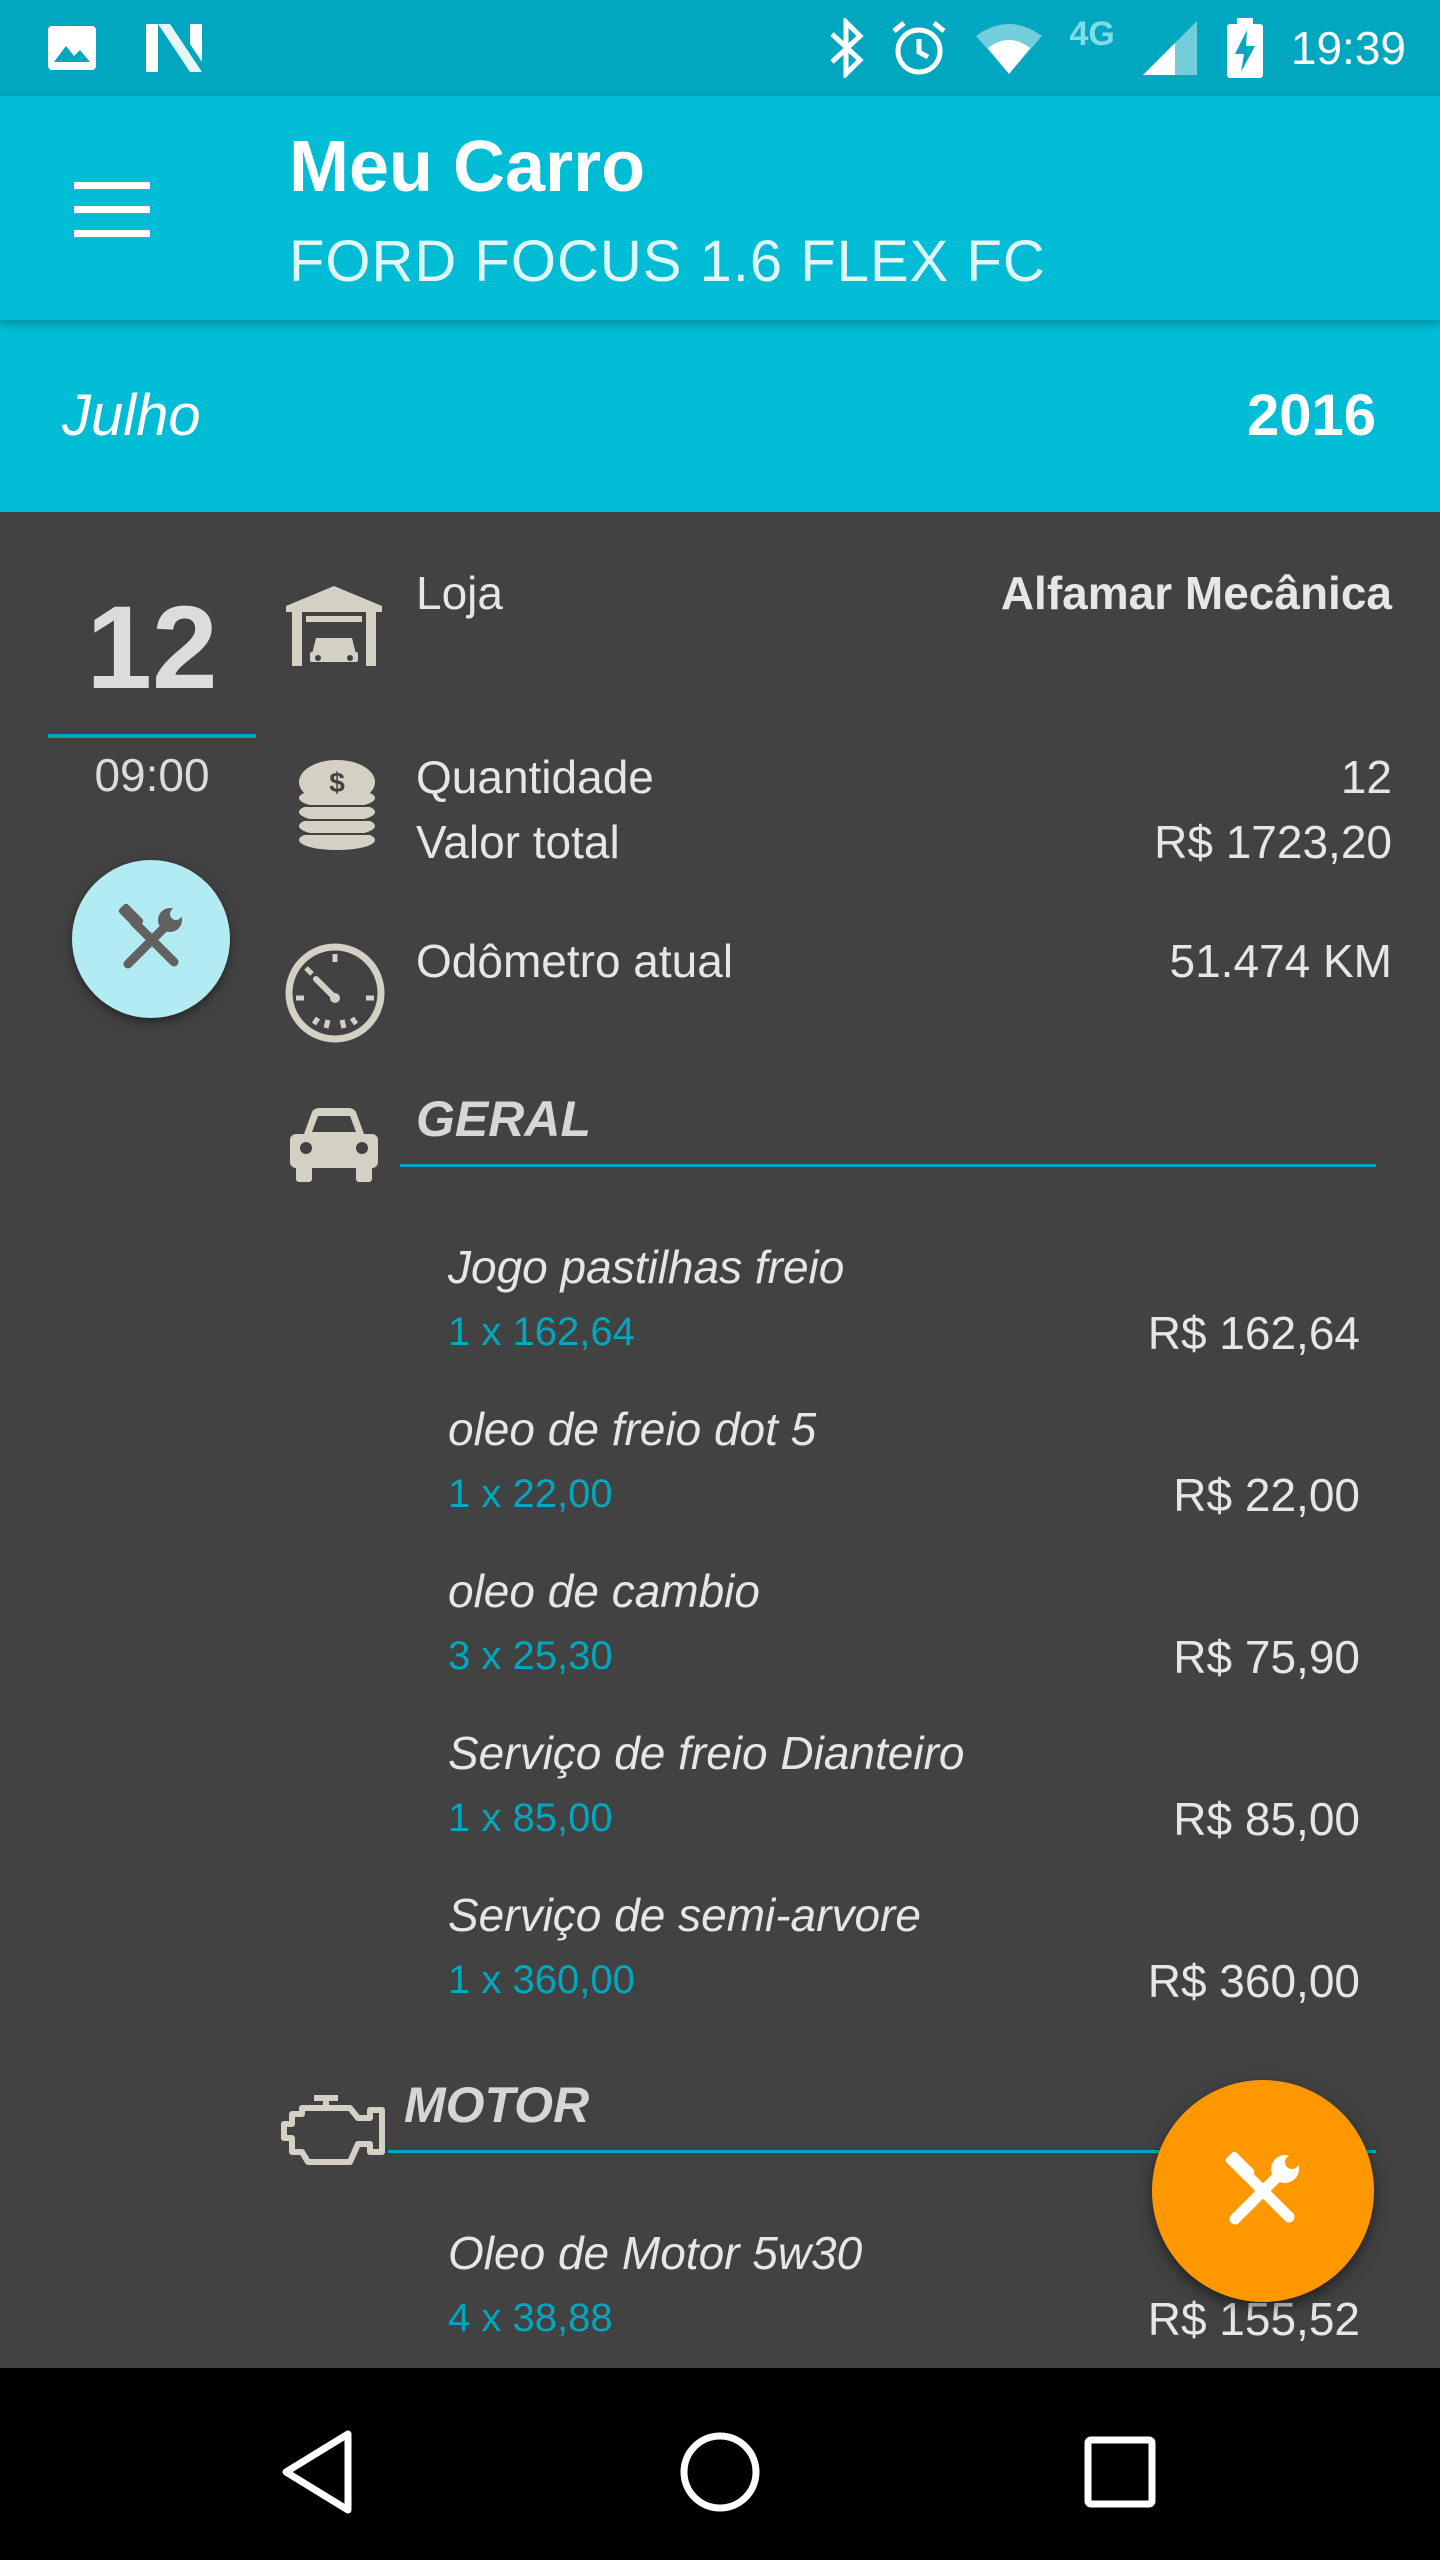 The width and height of the screenshot is (1440, 2560). What do you see at coordinates (1253, 1333) in the screenshot?
I see `item-total: R$ 162,64` at bounding box center [1253, 1333].